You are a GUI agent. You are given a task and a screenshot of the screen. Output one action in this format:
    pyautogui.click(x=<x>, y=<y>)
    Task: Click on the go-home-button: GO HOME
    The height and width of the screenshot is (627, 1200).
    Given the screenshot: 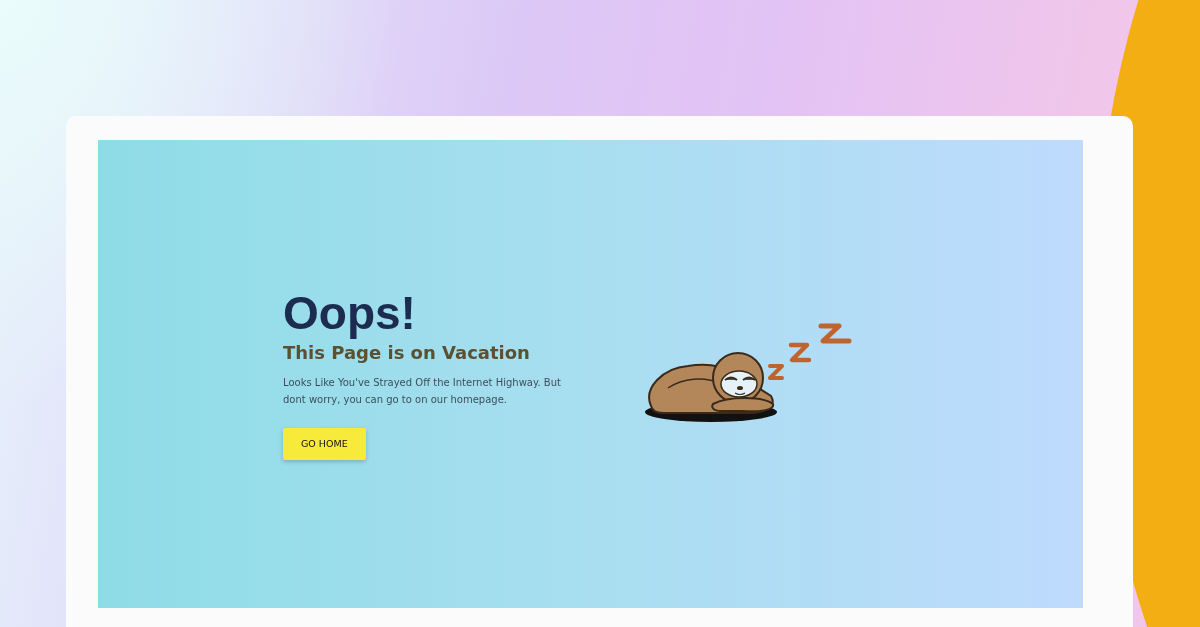 What is the action you would take?
    pyautogui.click(x=324, y=444)
    